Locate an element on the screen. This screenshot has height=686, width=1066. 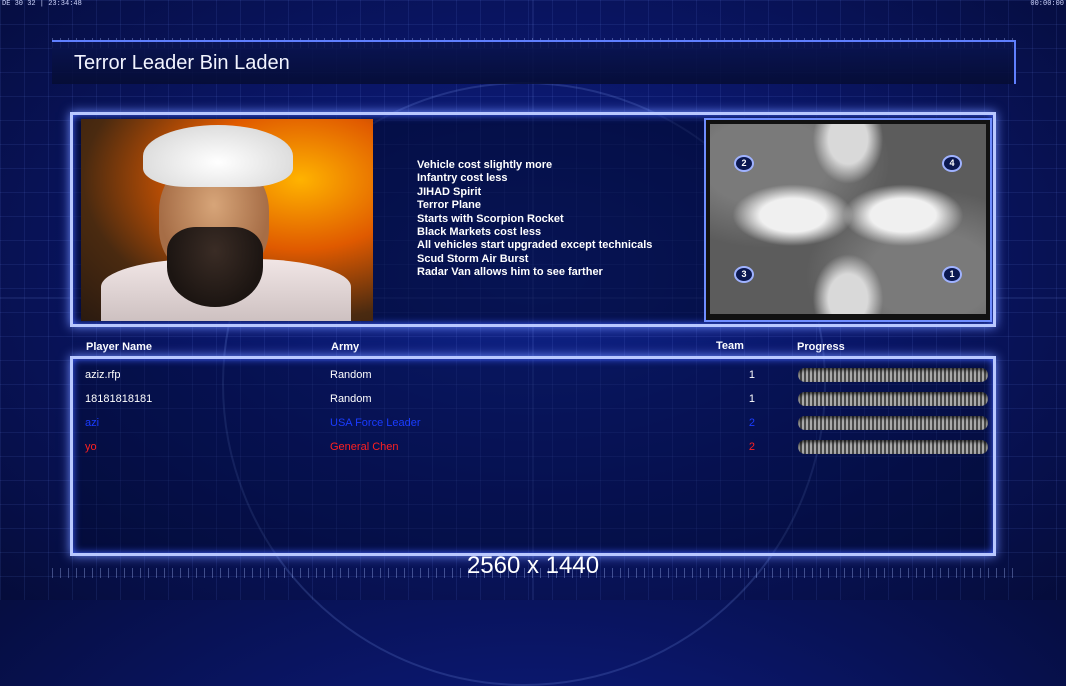
feature-item: Black Markets cost less is located at coordinates (479, 232).